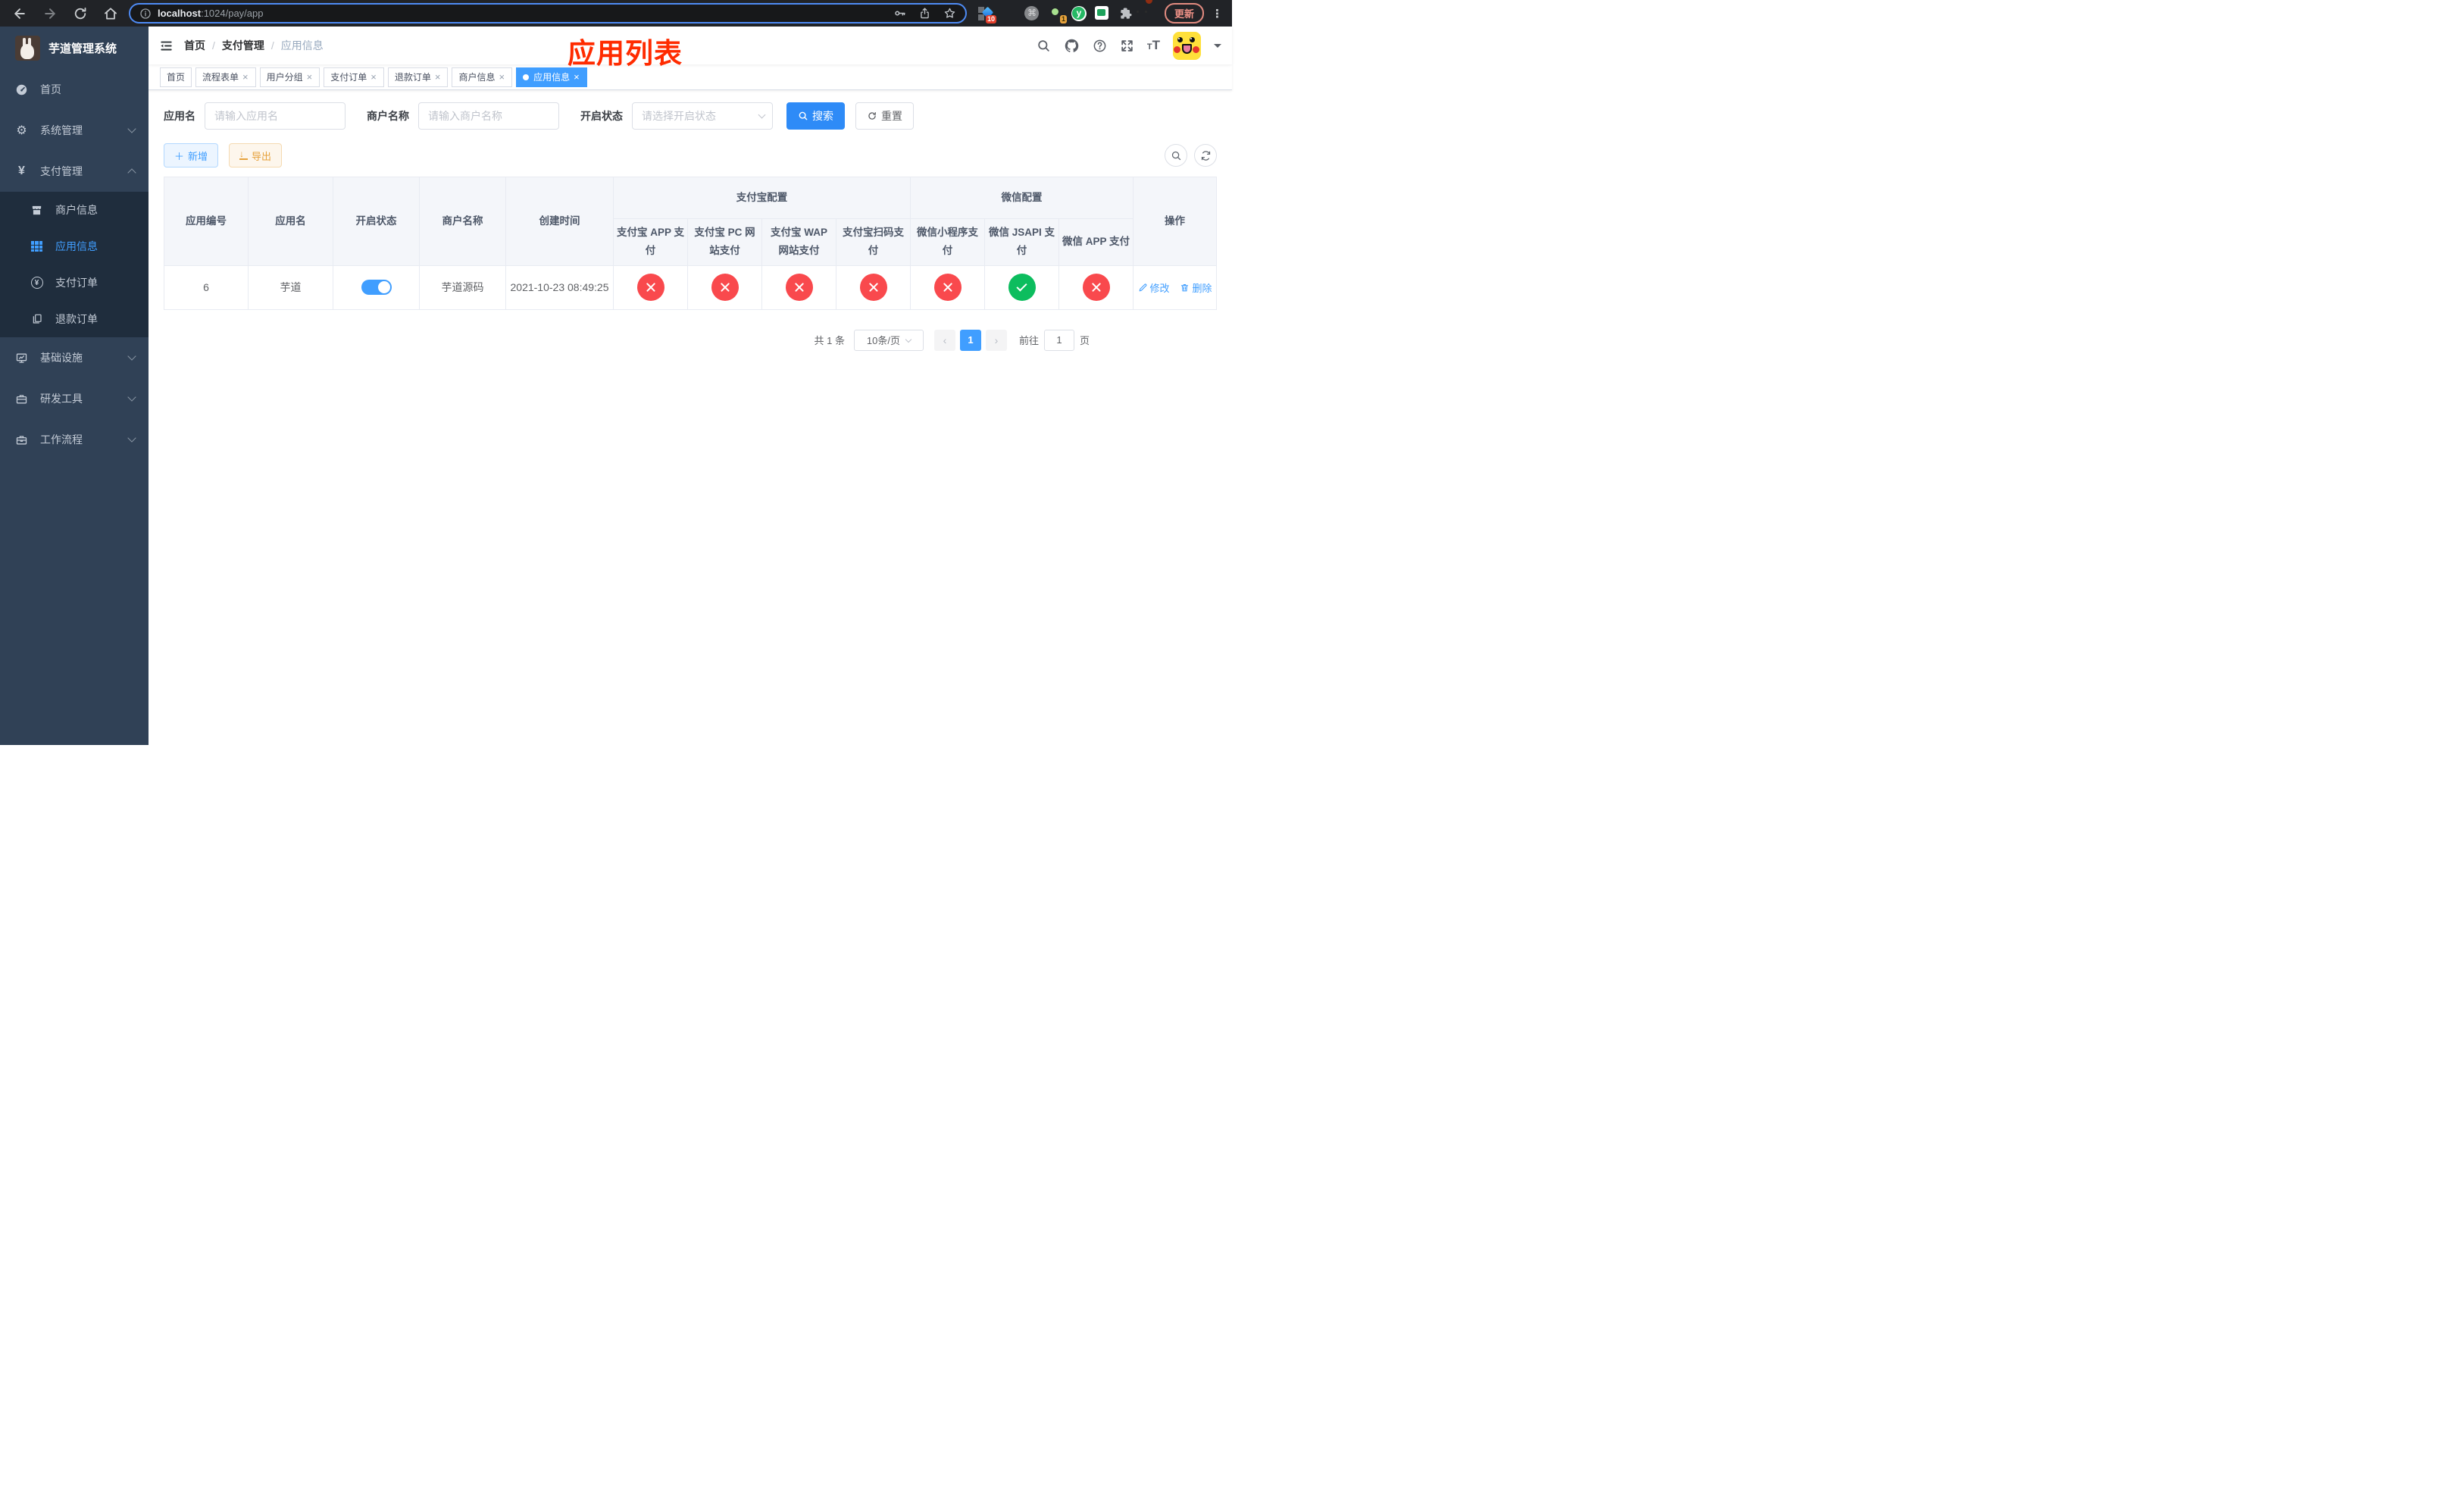  Describe the element at coordinates (1079, 13) in the screenshot. I see `extension-y-icon: y` at that location.